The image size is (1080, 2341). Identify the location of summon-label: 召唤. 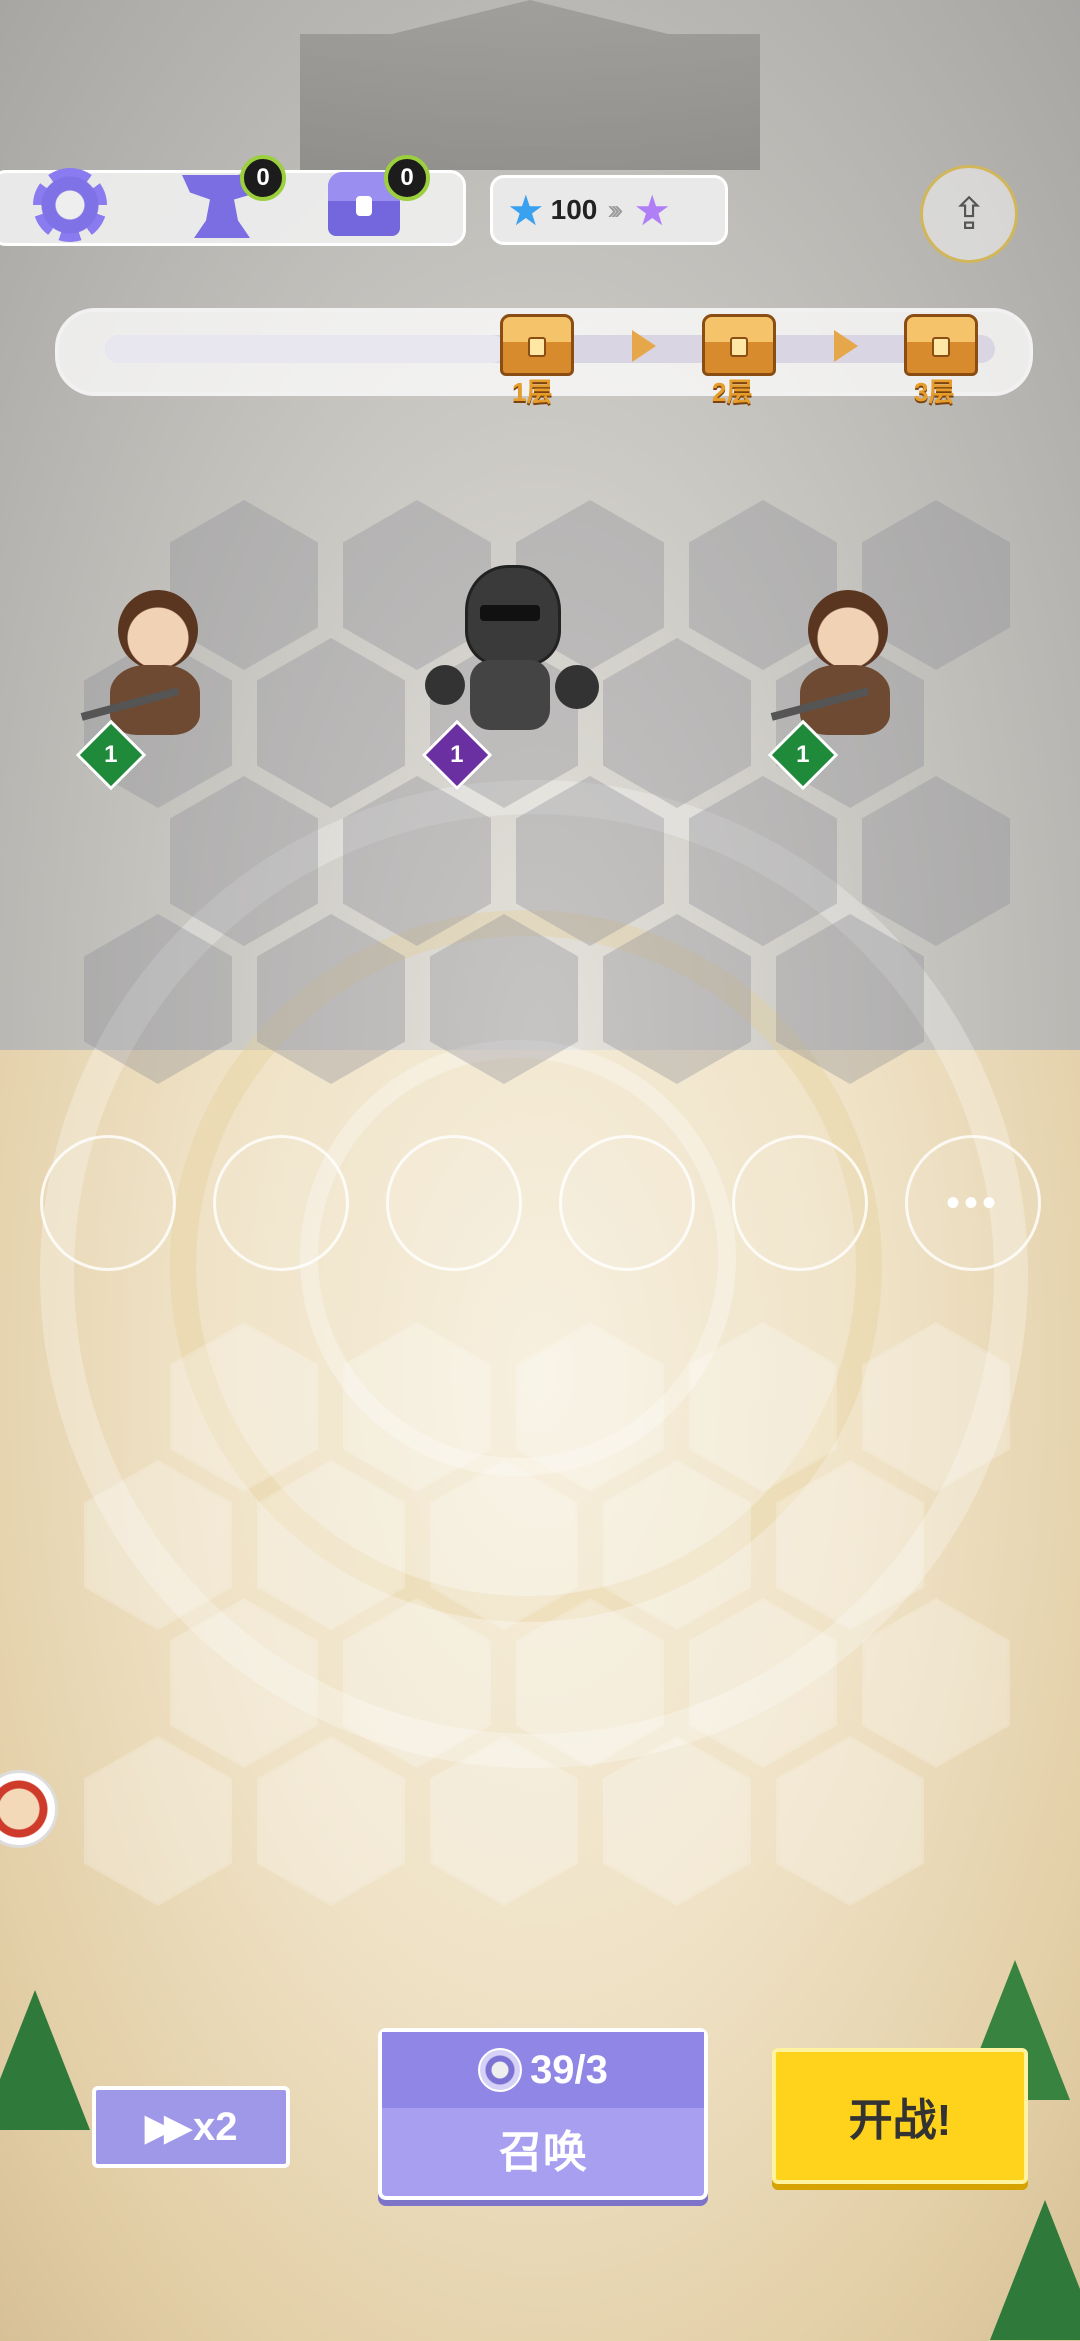
(543, 2152).